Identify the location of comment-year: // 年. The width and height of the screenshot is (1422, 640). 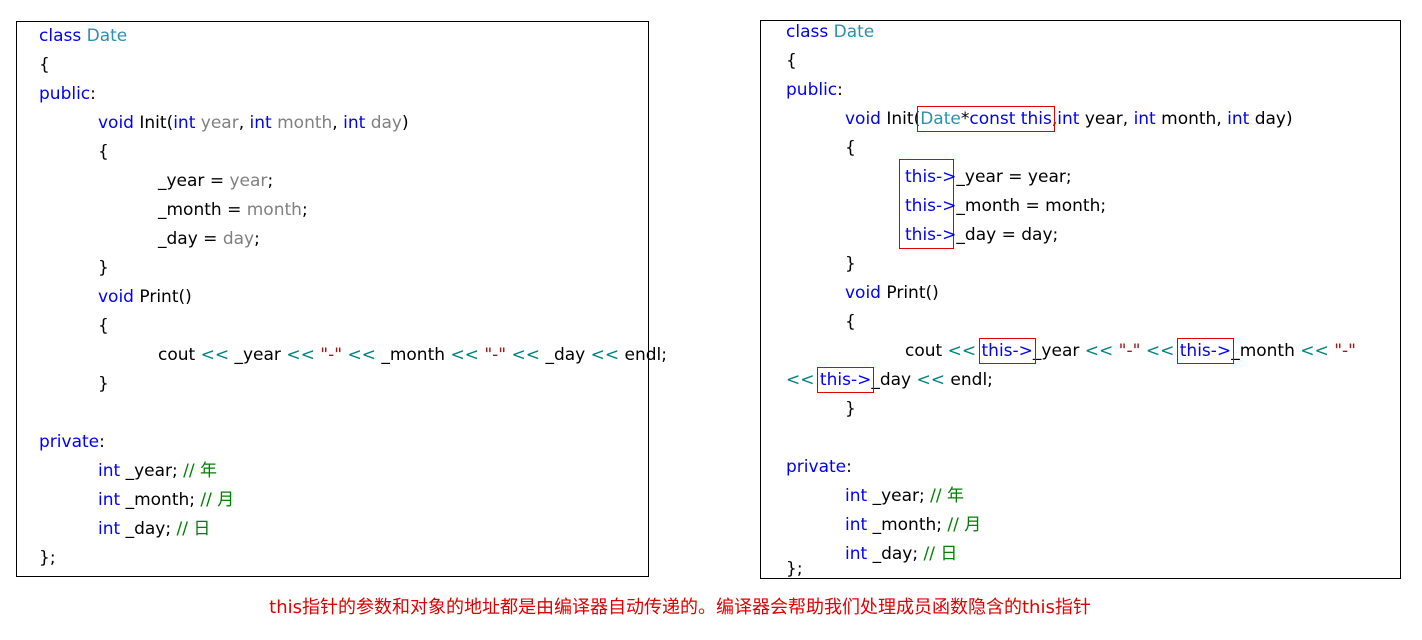
(947, 496).